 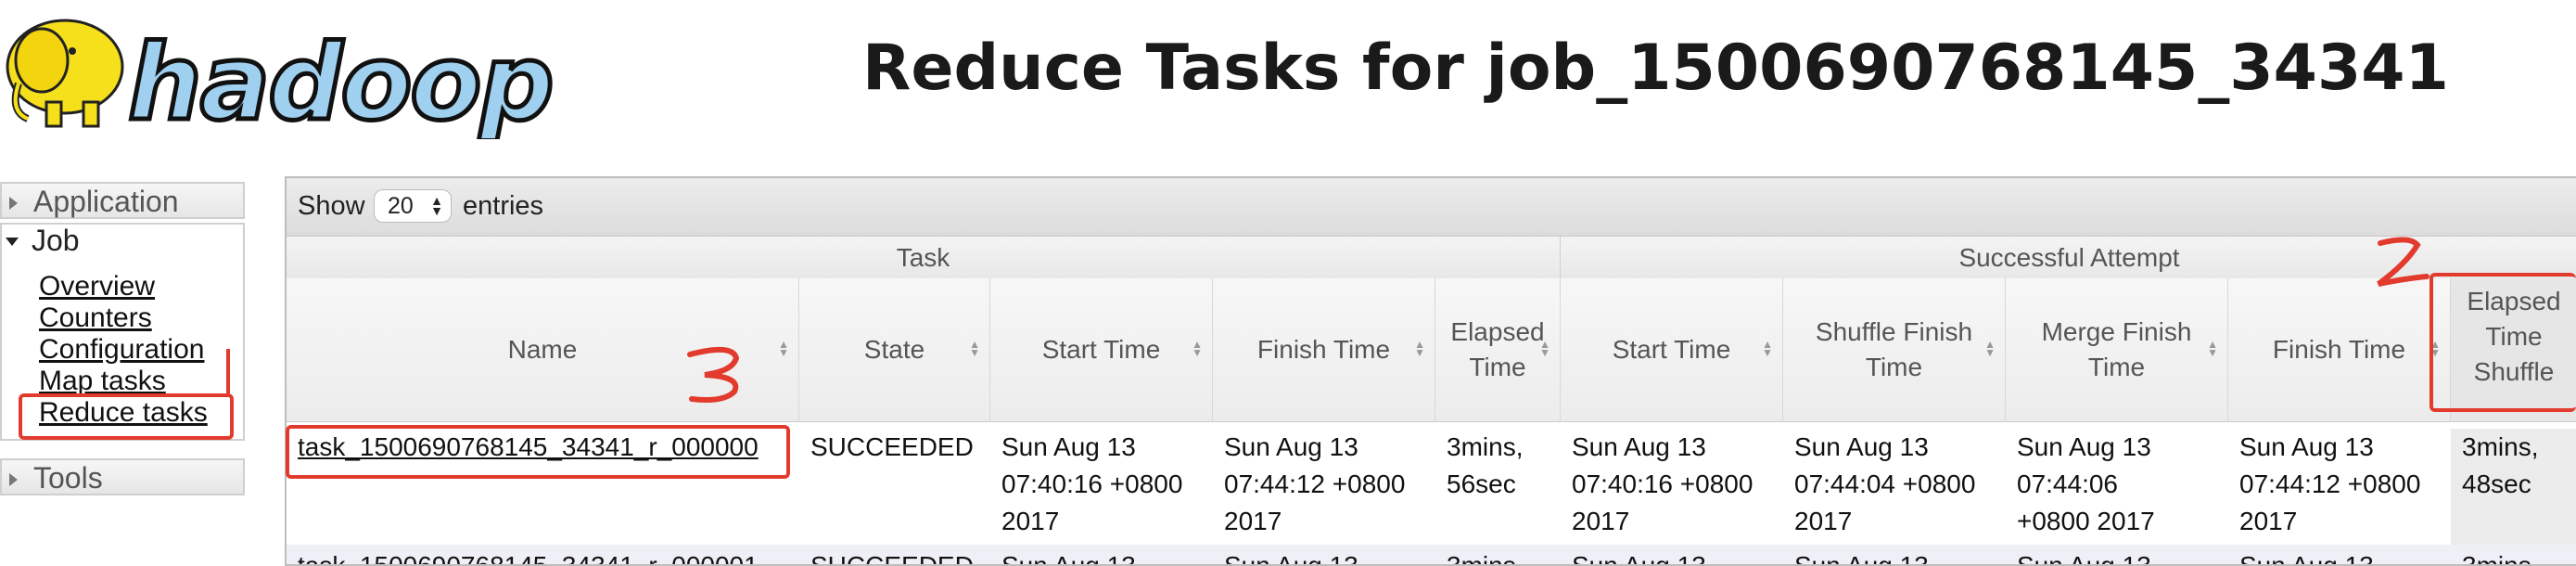 What do you see at coordinates (126, 417) in the screenshot?
I see `annotation-box-reduce-tasks` at bounding box center [126, 417].